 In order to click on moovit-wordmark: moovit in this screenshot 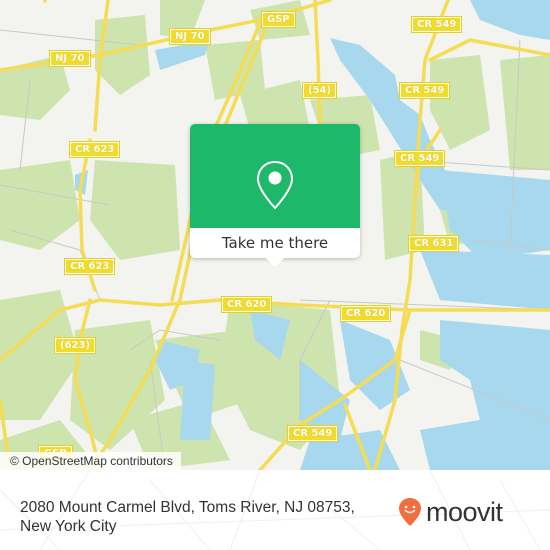, I will do `click(464, 512)`.